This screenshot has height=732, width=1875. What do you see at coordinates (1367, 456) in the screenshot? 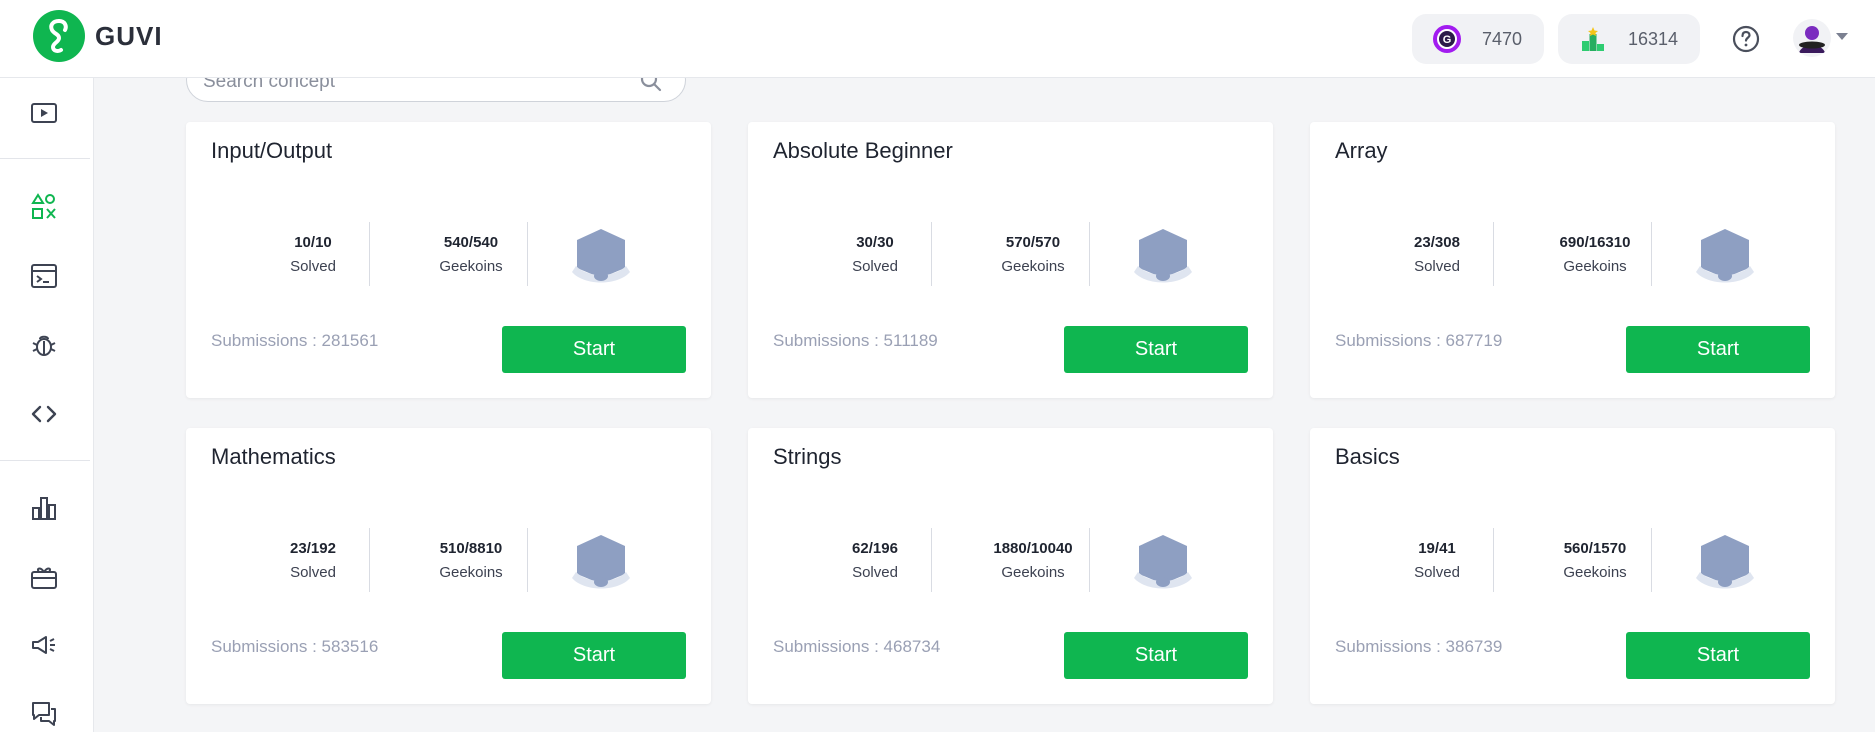
I see `card-title: Basics` at bounding box center [1367, 456].